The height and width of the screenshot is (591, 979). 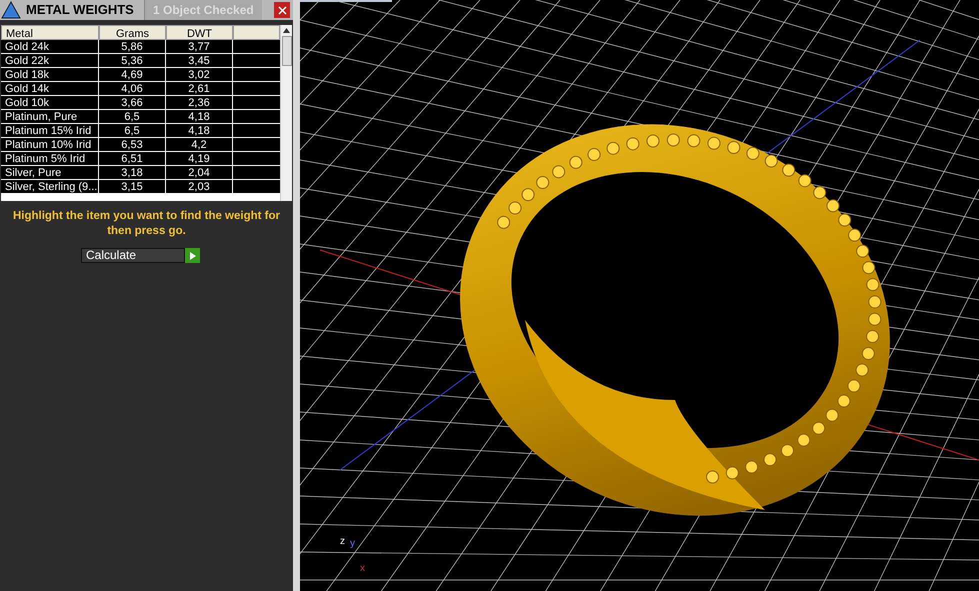 What do you see at coordinates (287, 51) in the screenshot?
I see `scrollbar-thumb` at bounding box center [287, 51].